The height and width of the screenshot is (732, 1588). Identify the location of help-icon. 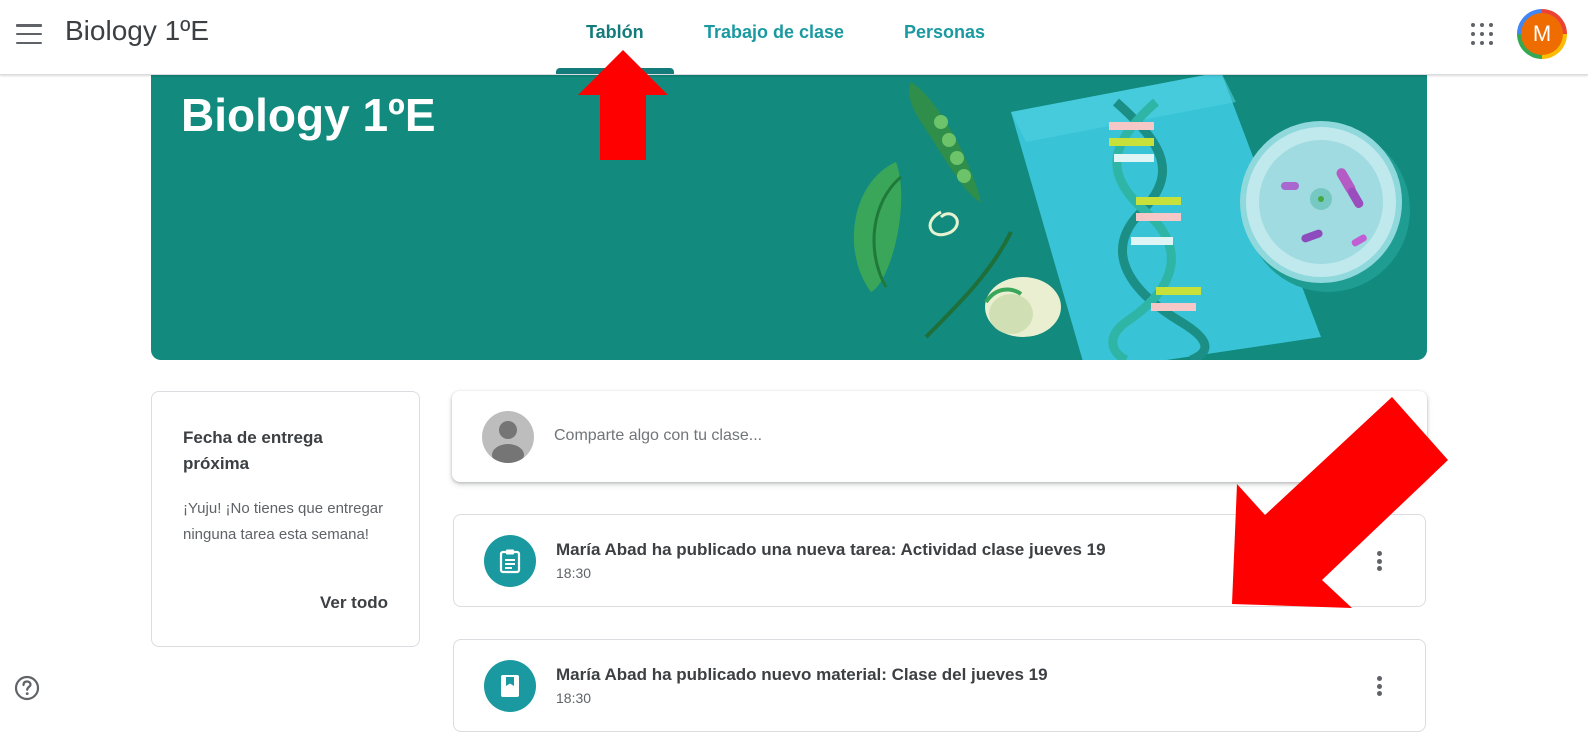
(27, 688).